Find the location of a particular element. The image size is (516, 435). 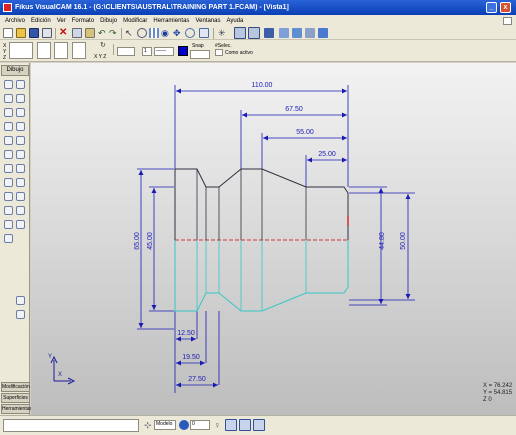

line-color-field is located at coordinates (126, 51).